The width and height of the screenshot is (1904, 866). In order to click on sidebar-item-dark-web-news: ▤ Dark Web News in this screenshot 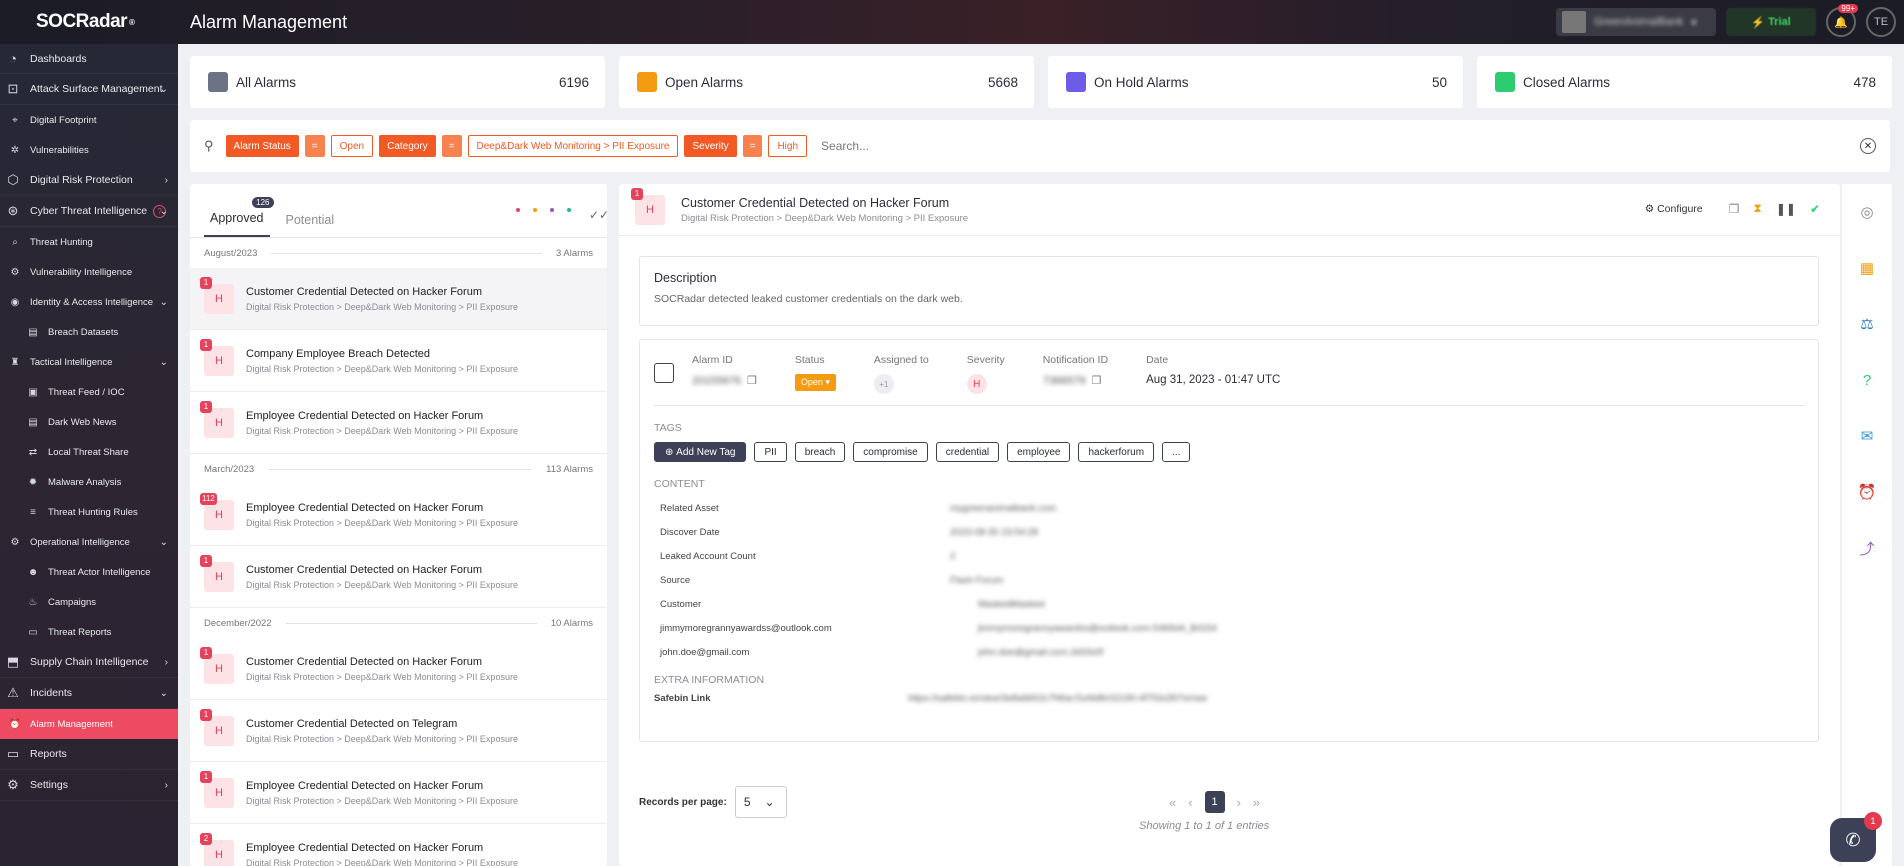, I will do `click(89, 422)`.